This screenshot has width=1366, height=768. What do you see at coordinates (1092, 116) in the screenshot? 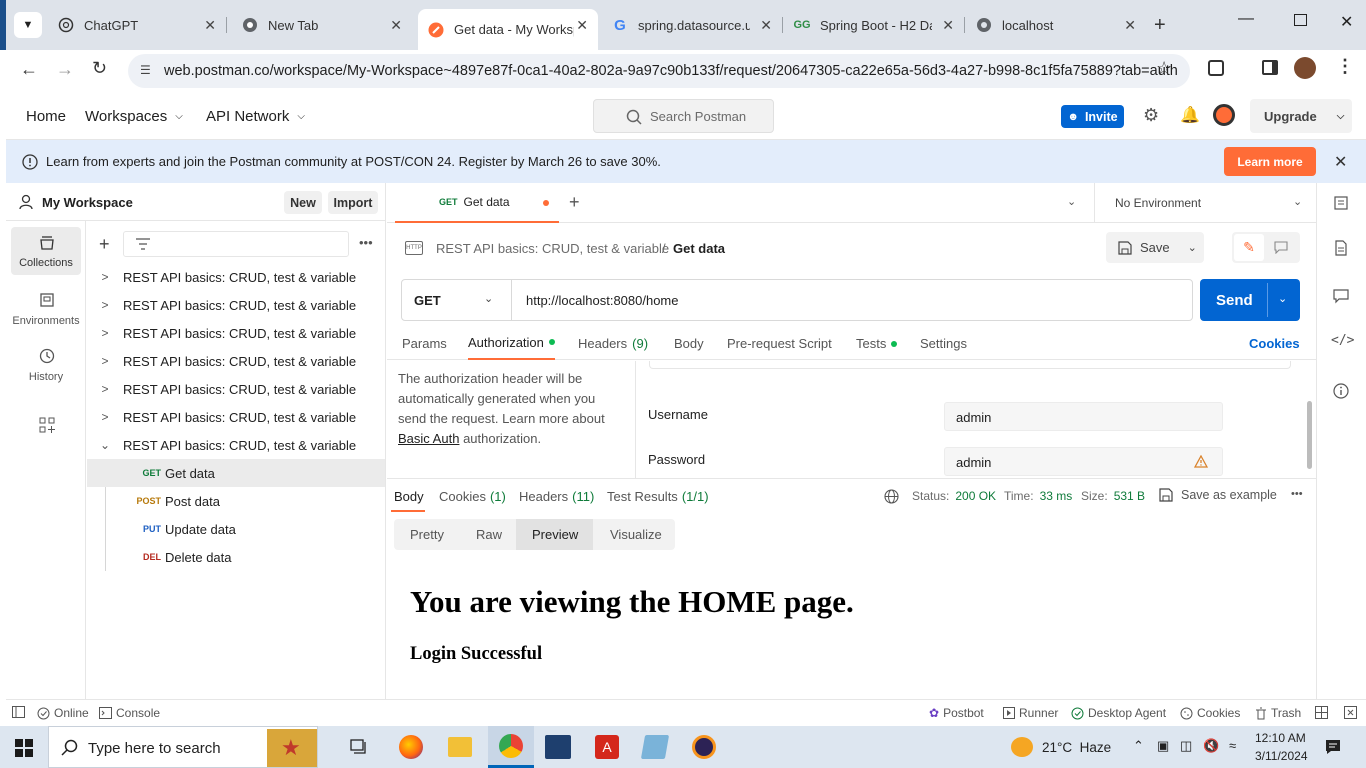
I see `invite-button: ☻ Invite` at bounding box center [1092, 116].